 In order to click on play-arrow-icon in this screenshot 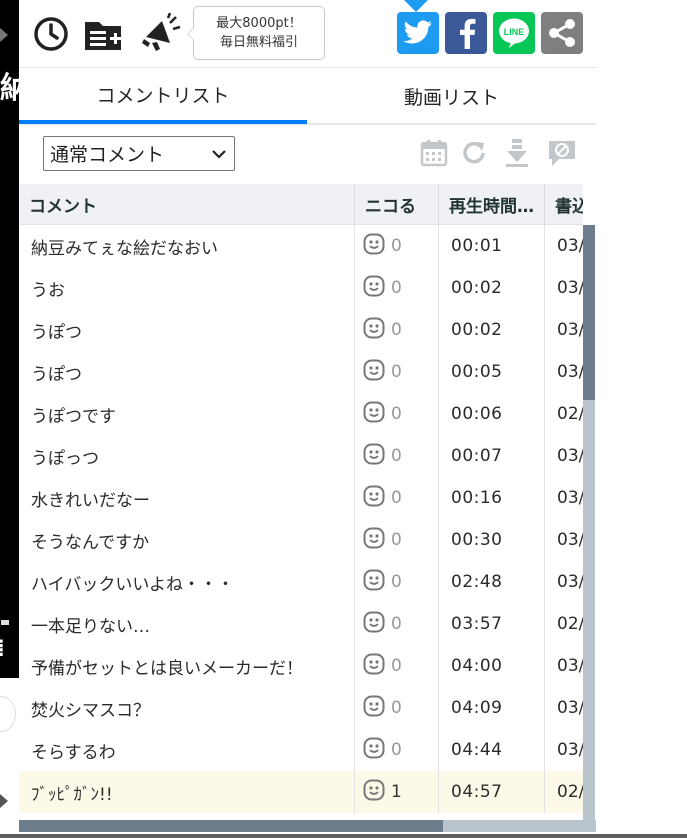, I will do `click(4, 801)`.